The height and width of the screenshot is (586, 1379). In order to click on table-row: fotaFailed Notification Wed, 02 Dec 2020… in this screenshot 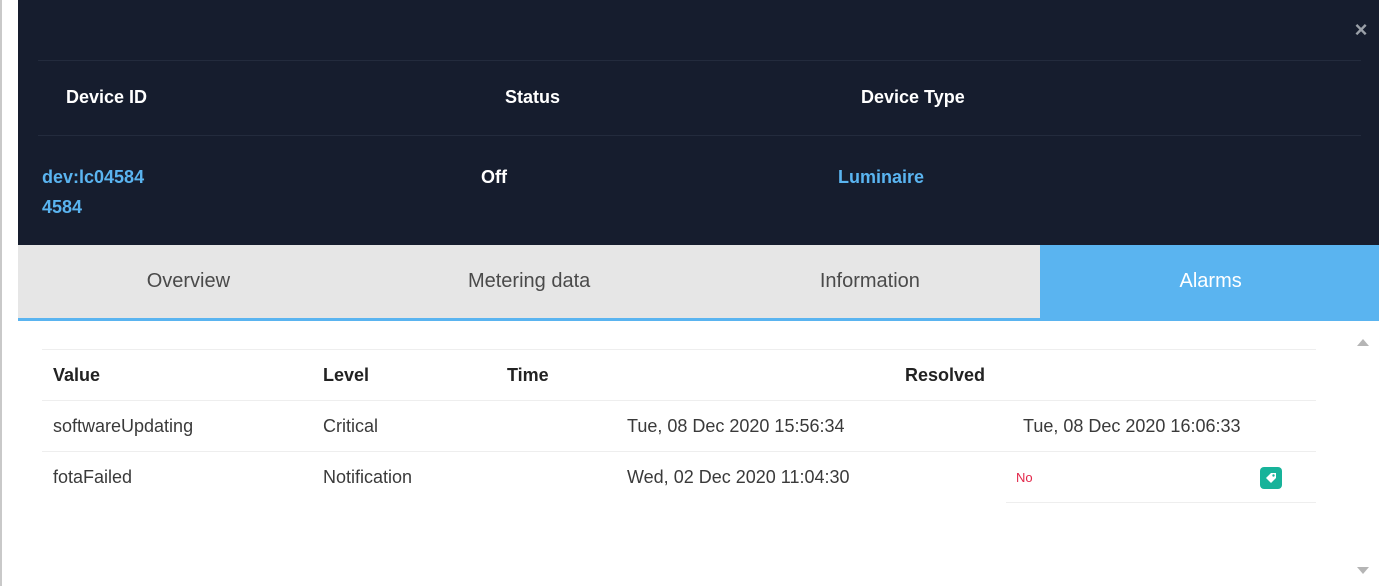, I will do `click(679, 477)`.